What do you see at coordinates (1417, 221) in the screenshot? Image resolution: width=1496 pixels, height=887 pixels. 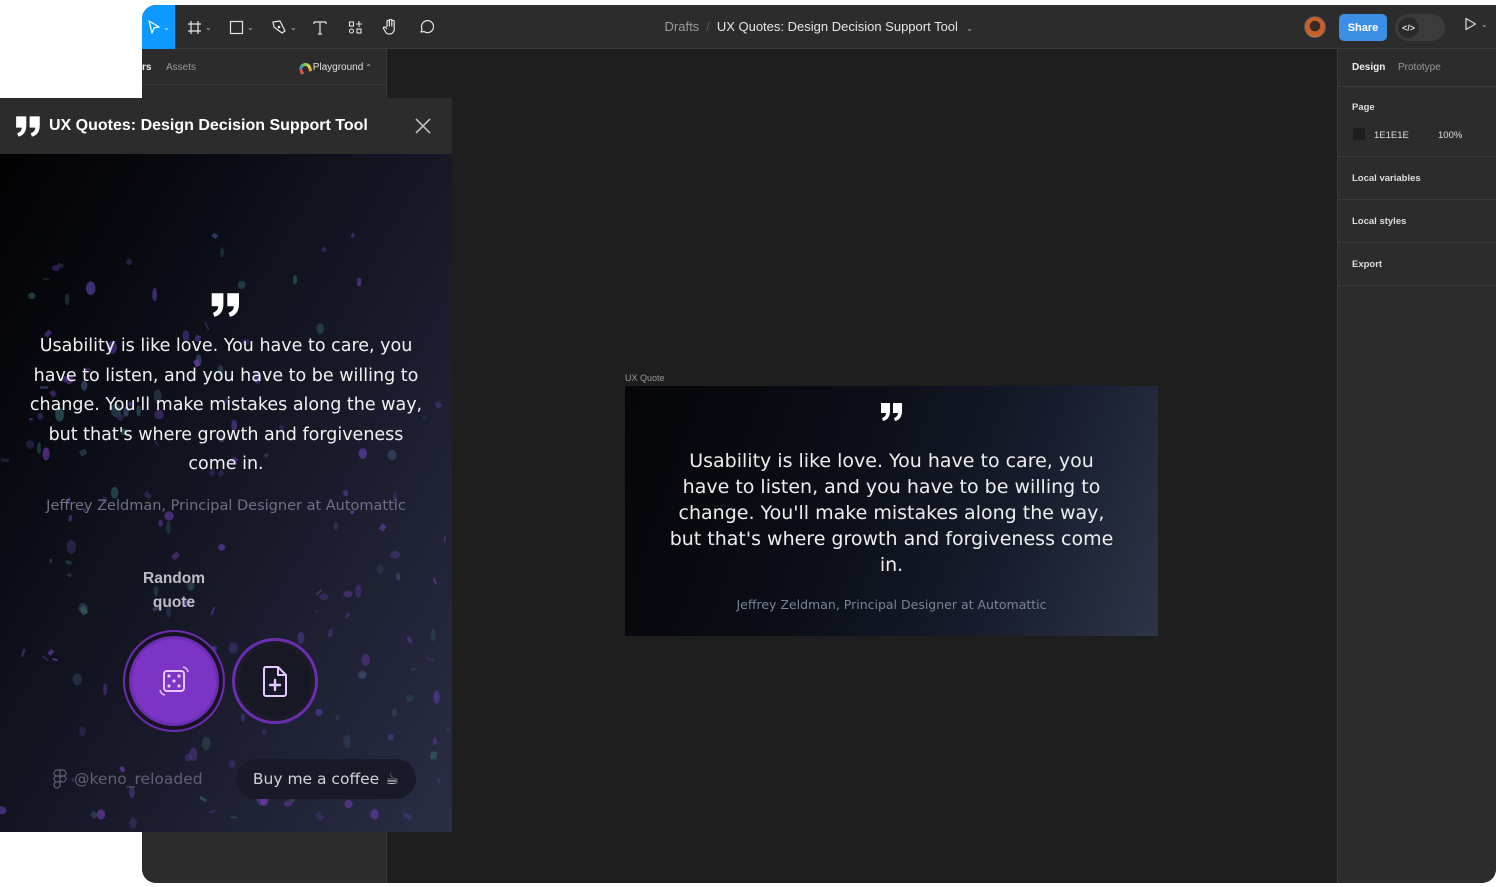 I see `local-styles-section: Local styles` at bounding box center [1417, 221].